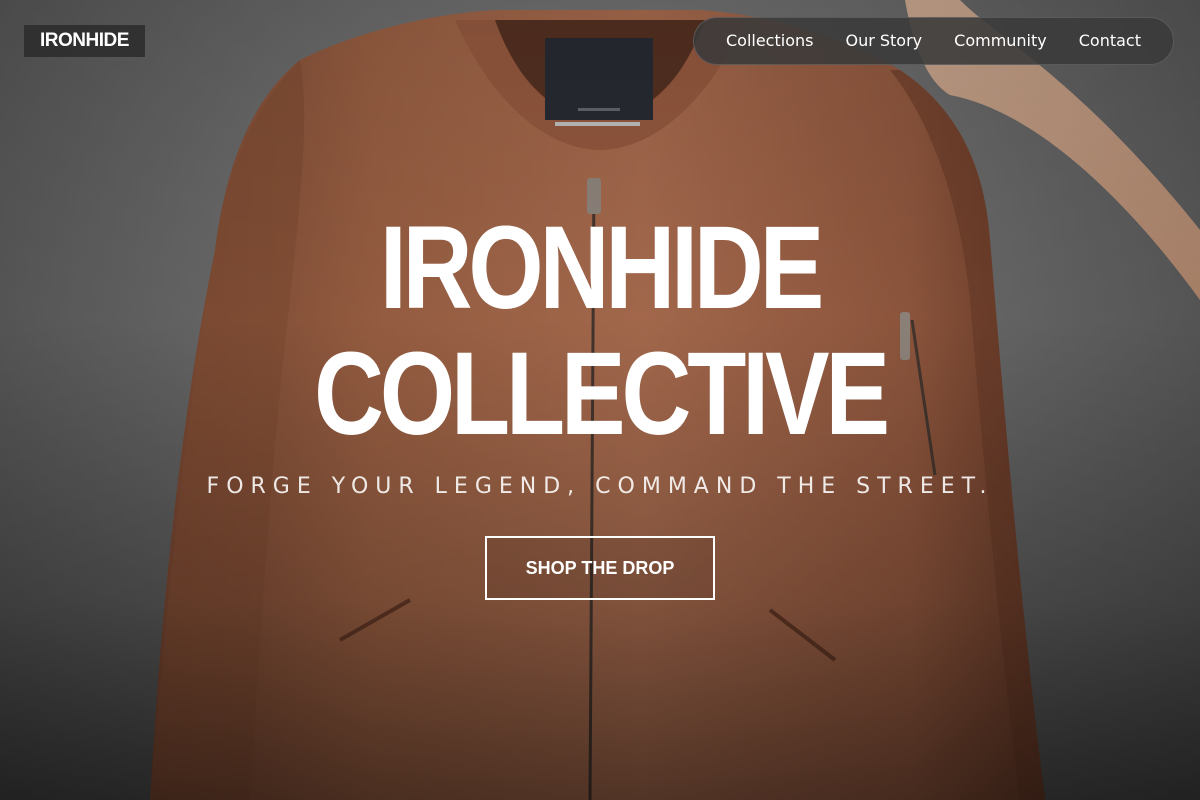  Describe the element at coordinates (600, 568) in the screenshot. I see `shop-the-drop-button: SHOP THE DROP` at that location.